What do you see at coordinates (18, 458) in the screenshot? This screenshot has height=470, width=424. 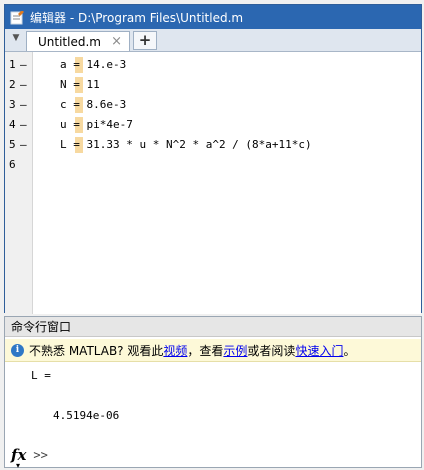 I see `function-browser-icon: fx ▾` at bounding box center [18, 458].